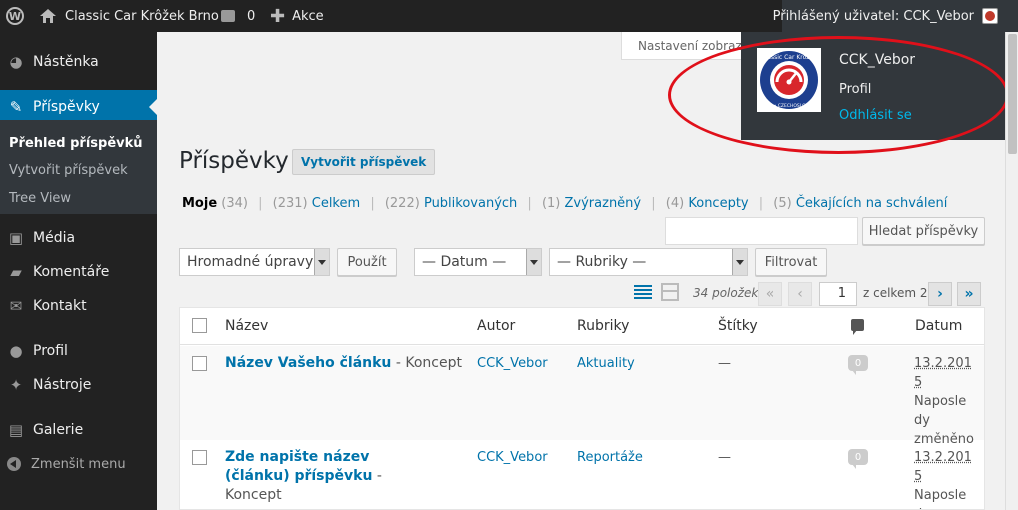  I want to click on post-category-link: Reportáže, so click(610, 457).